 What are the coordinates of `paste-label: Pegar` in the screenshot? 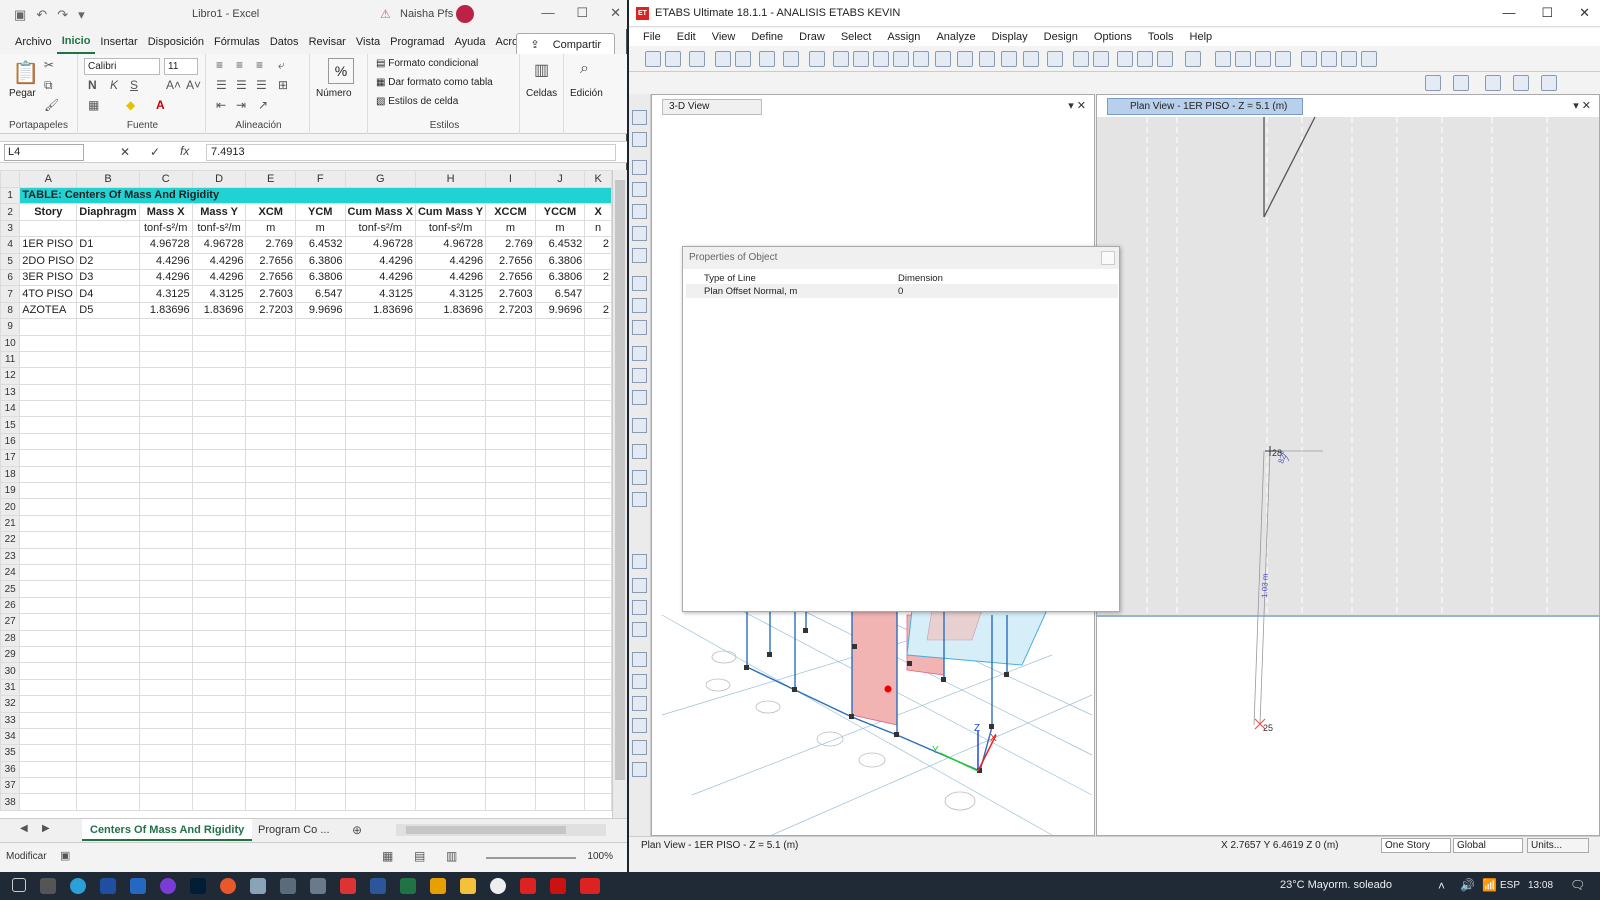 It's located at (22, 93).